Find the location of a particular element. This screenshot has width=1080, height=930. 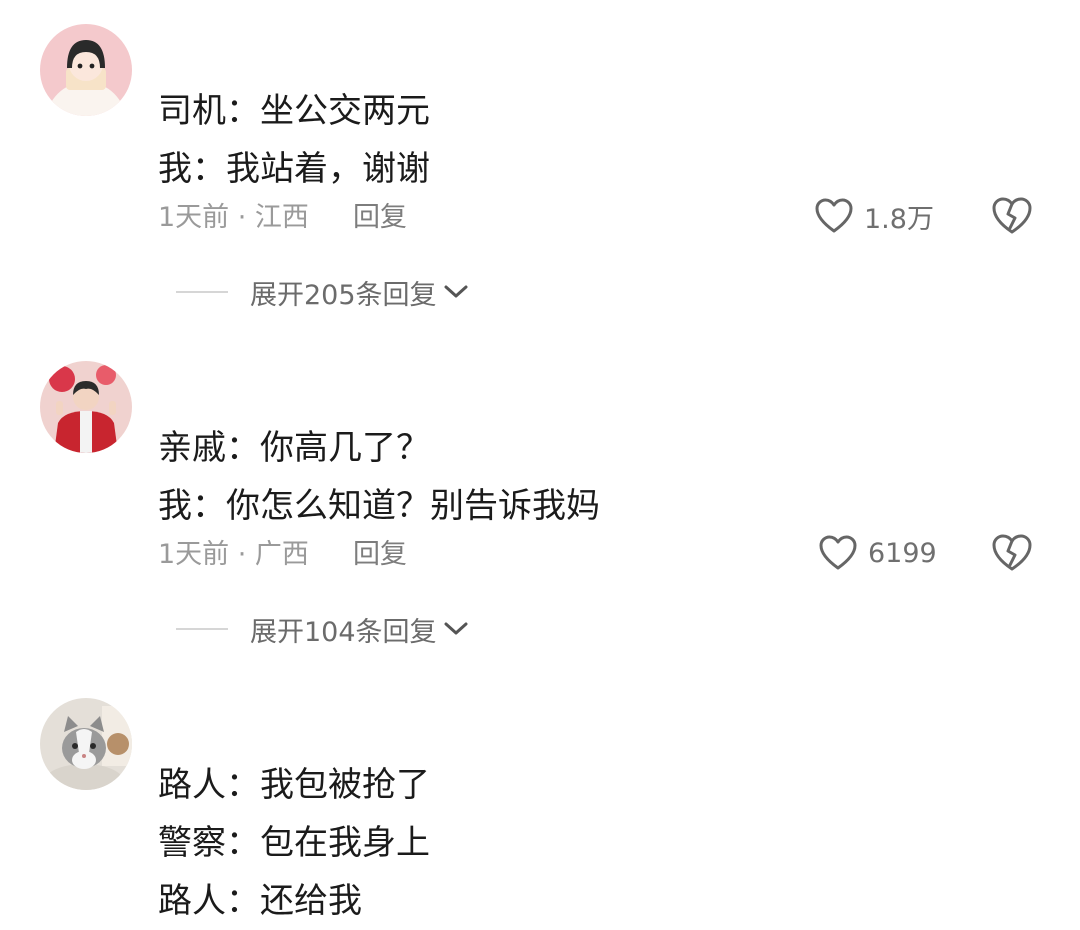

comment-text: 路人：我包被抢了 警察：包在我身上 路人：还给我 is located at coordinates (294, 843).